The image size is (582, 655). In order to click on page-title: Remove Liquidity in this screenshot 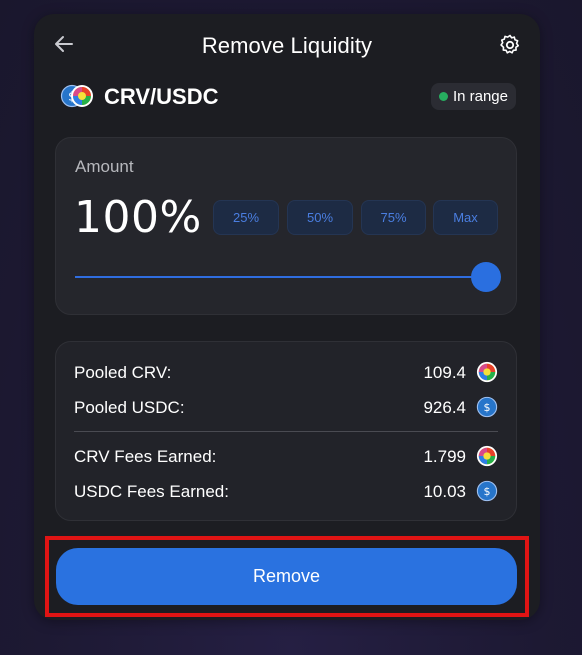, I will do `click(287, 45)`.